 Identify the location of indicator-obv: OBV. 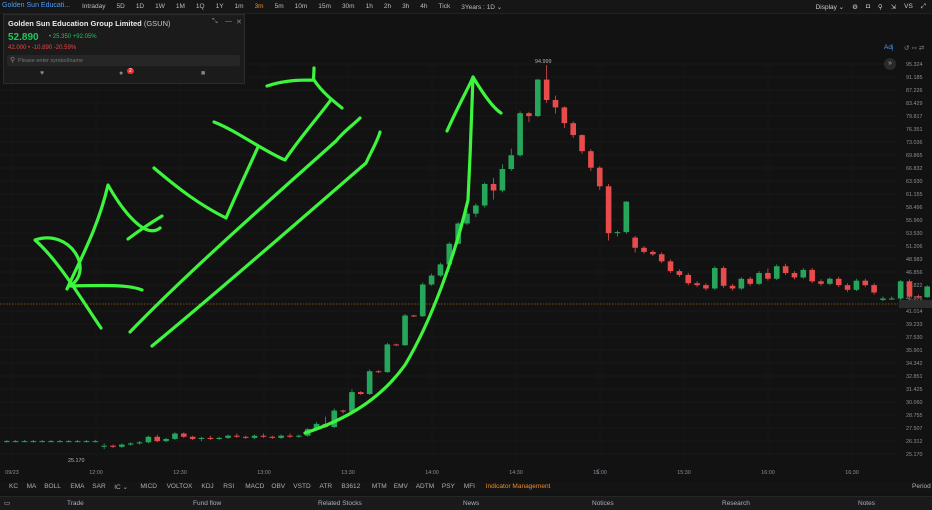
(278, 486).